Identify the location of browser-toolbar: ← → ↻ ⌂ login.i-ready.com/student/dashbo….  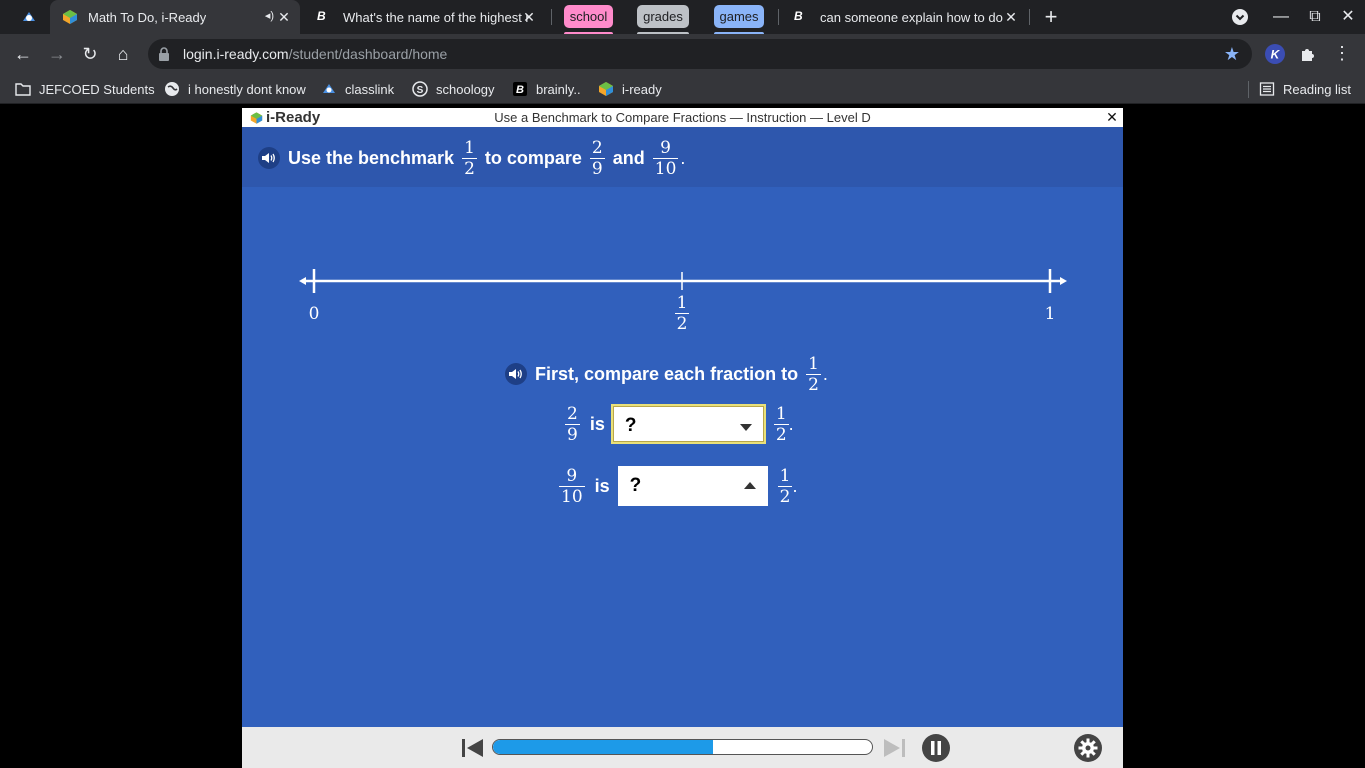
(682, 54).